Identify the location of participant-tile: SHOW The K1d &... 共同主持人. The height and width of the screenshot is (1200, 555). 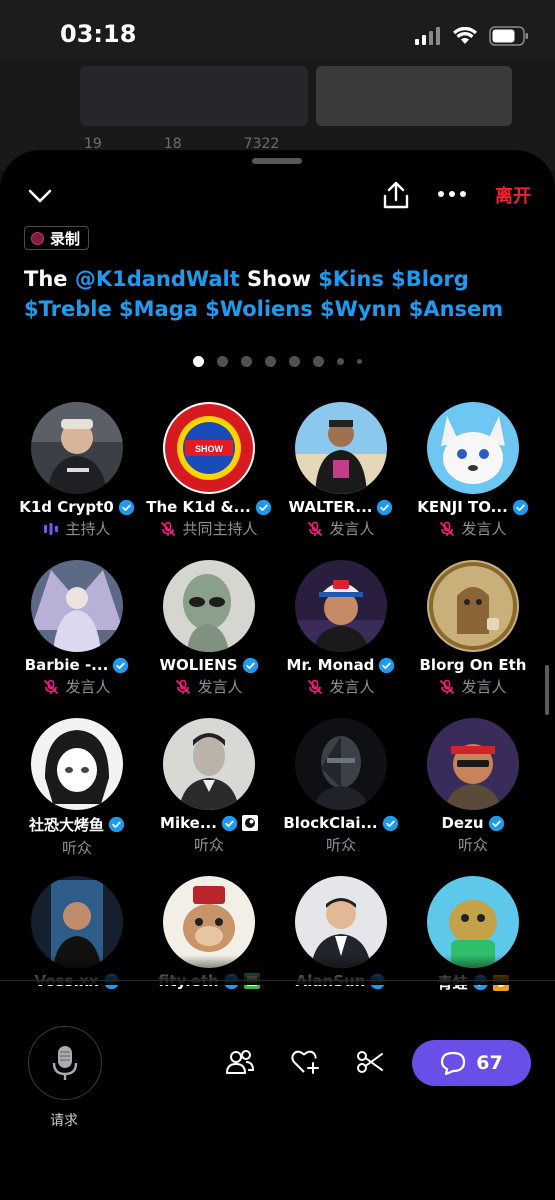
(209, 470).